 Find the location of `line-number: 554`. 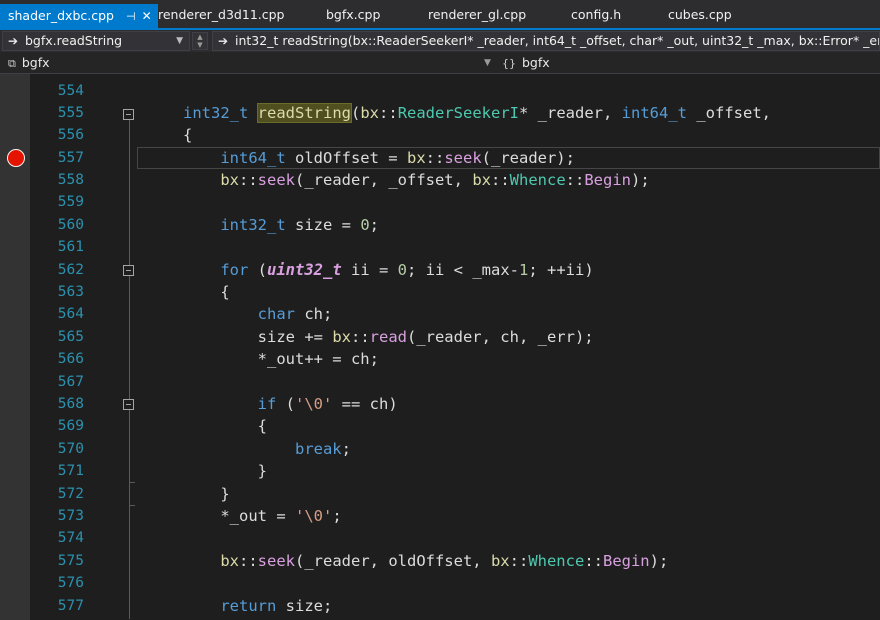

line-number: 554 is located at coordinates (70, 91).